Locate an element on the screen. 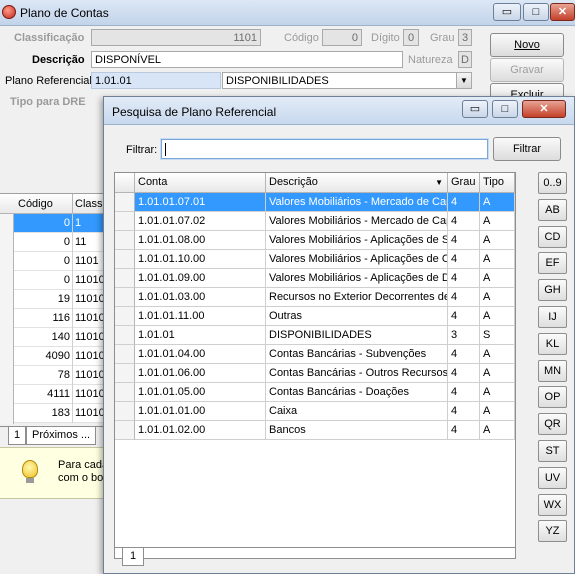  col-grau: Grau is located at coordinates (464, 183).